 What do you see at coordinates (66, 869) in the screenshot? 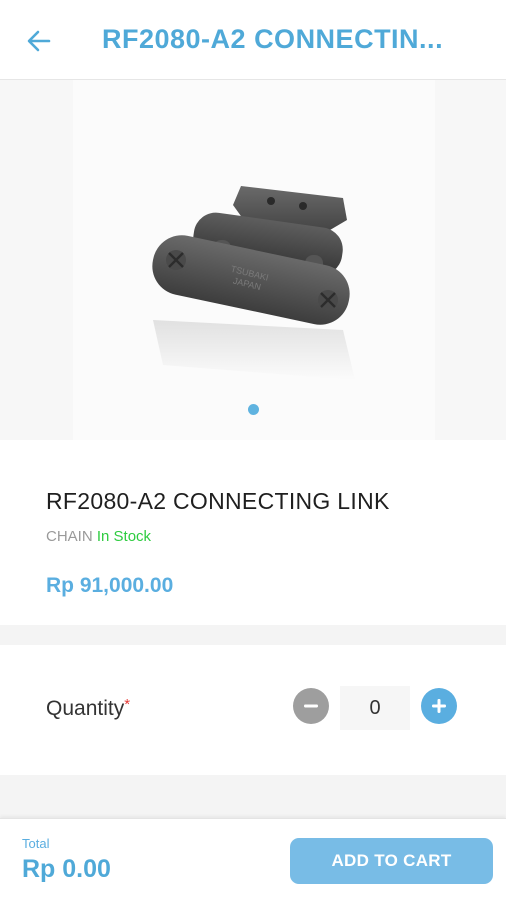
I see `total-value: Rp 0.00` at bounding box center [66, 869].